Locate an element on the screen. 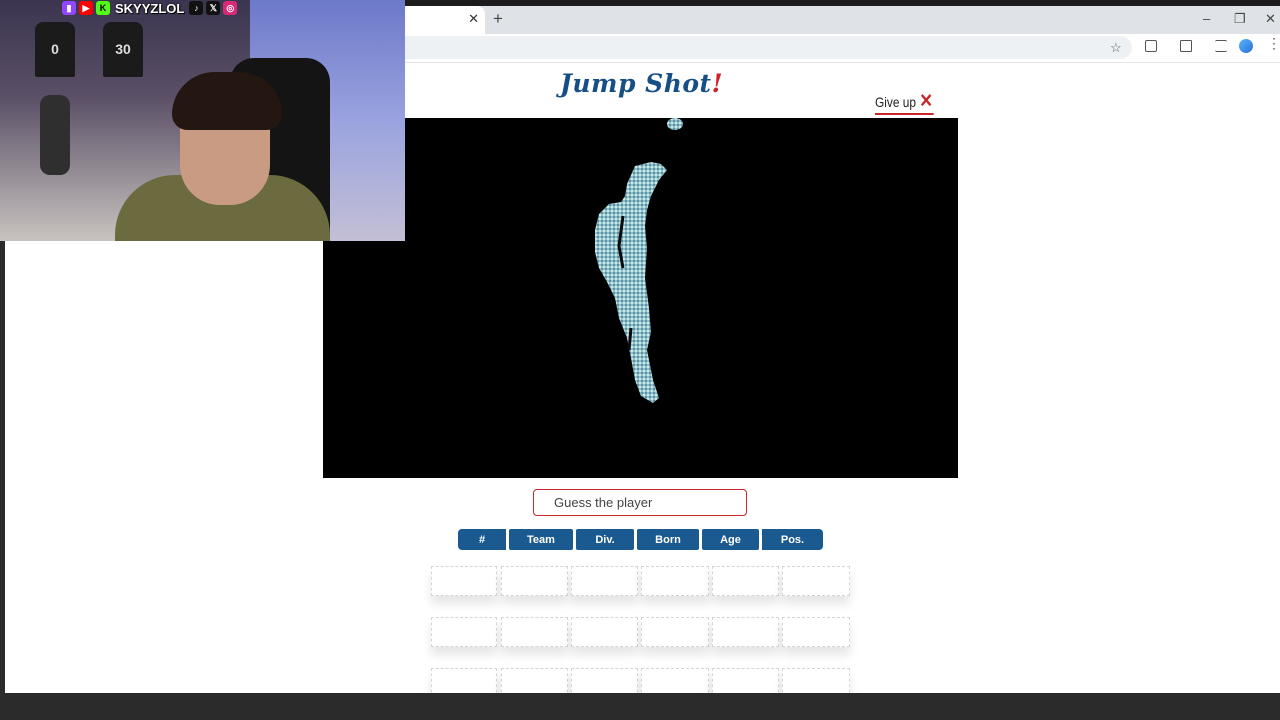 Image resolution: width=1280 pixels, height=720 pixels. extensions-icon is located at coordinates (1151, 46).